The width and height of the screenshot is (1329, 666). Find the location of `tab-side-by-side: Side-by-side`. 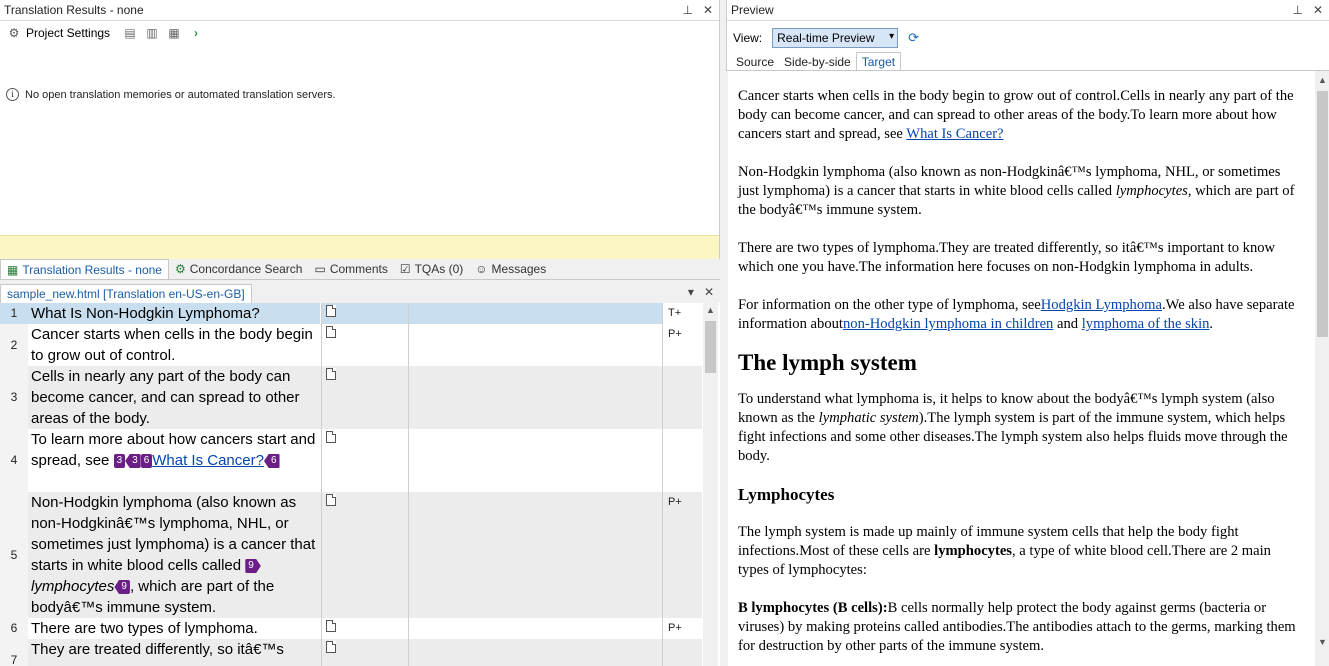

tab-side-by-side: Side-by-side is located at coordinates (817, 62).